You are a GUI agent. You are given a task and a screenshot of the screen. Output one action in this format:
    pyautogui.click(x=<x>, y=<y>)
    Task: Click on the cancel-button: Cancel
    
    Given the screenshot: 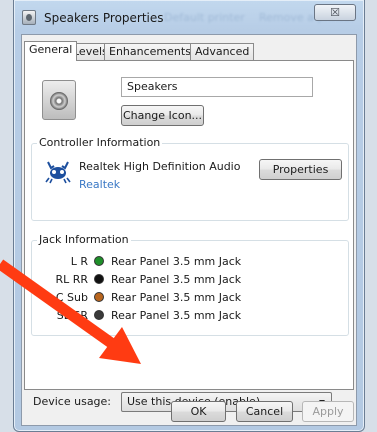 What is the action you would take?
    pyautogui.click(x=264, y=411)
    